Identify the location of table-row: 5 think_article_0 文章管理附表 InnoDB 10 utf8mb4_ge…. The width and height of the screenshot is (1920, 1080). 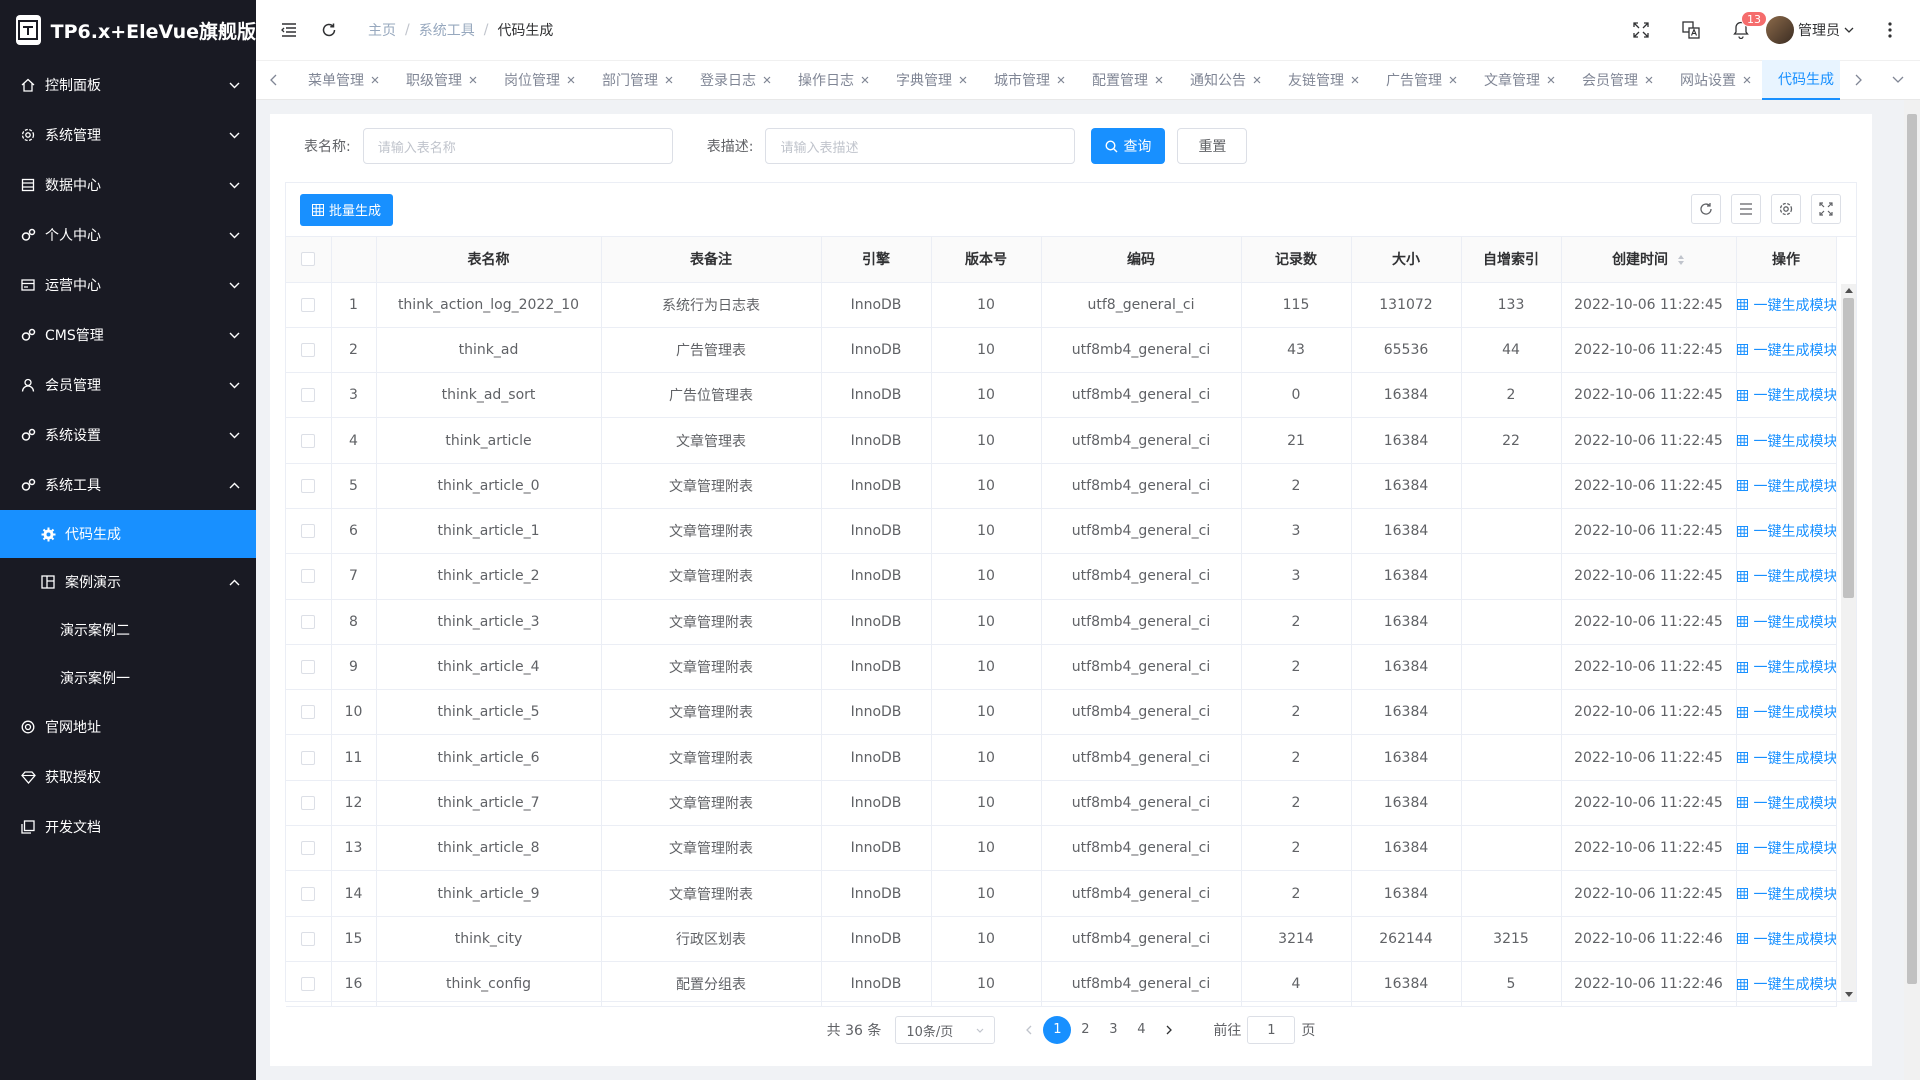
(1061, 486).